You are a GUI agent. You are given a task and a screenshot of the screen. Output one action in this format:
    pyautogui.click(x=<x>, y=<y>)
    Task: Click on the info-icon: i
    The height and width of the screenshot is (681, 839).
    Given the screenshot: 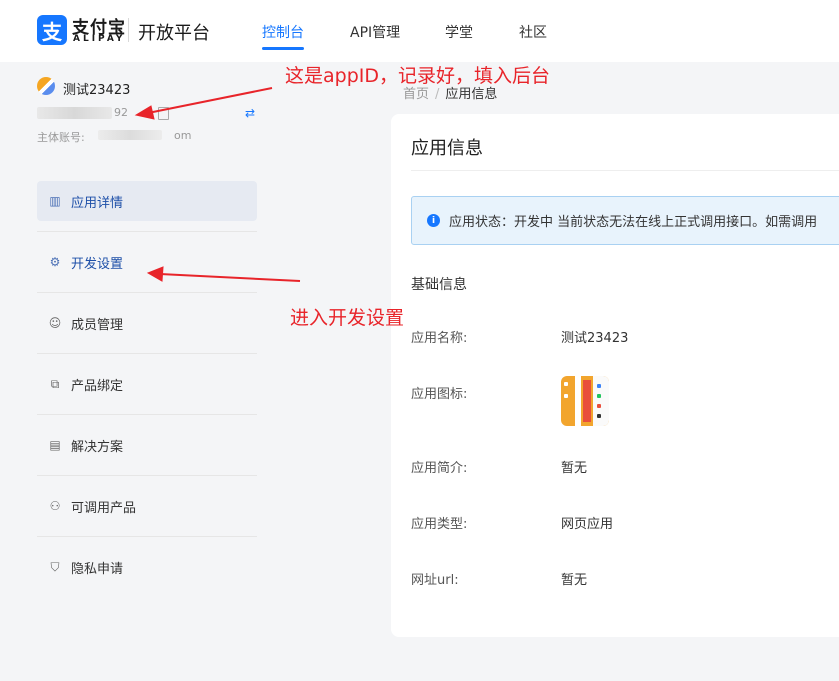 What is the action you would take?
    pyautogui.click(x=433, y=220)
    